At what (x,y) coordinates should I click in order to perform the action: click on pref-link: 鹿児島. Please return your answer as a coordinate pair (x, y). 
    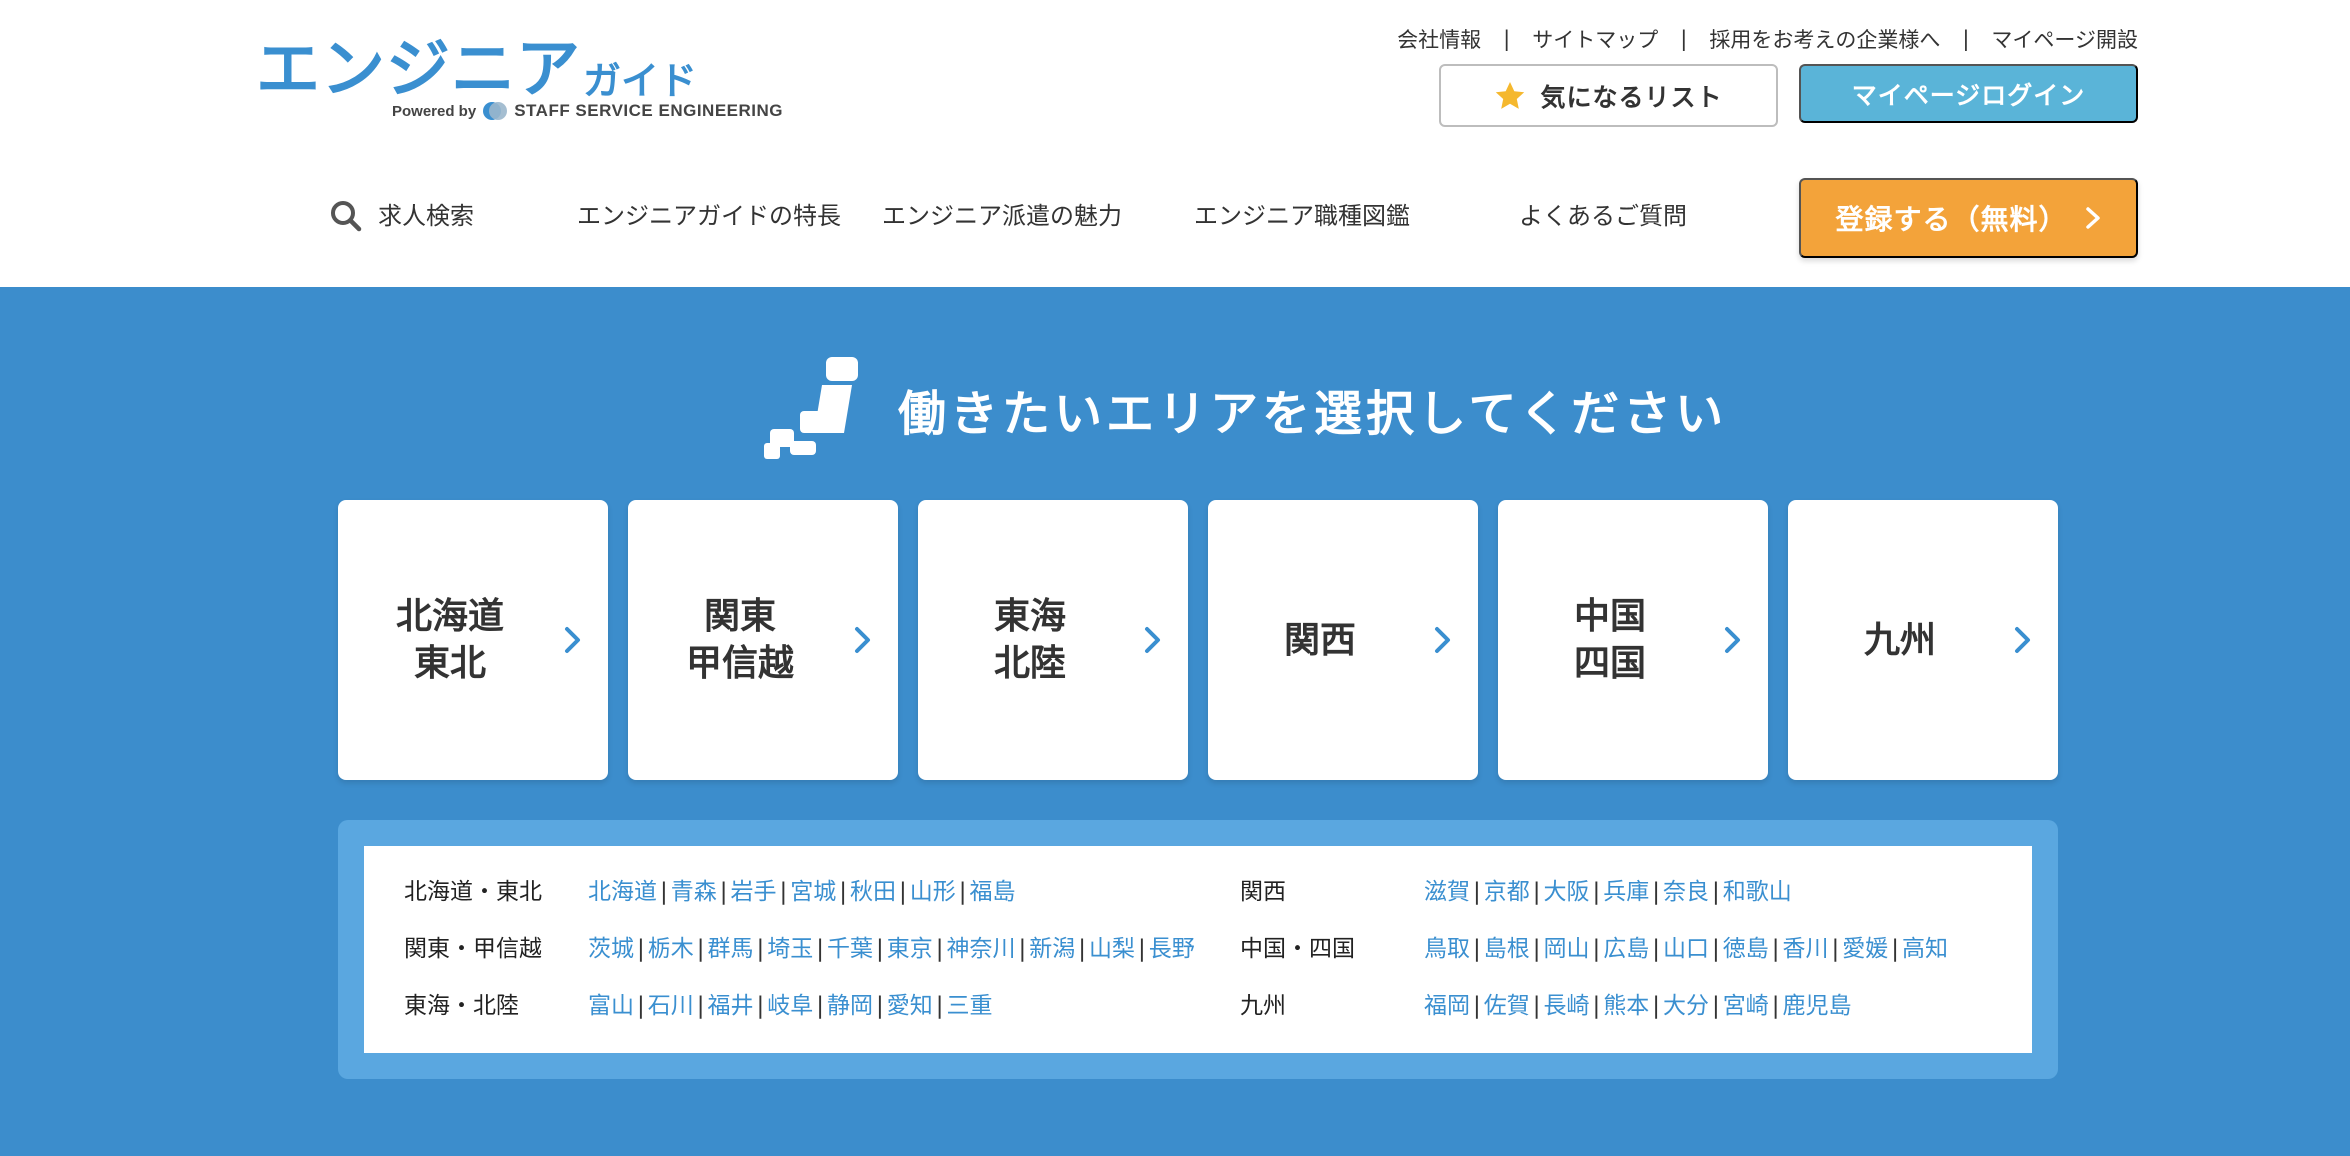
    Looking at the image, I should click on (1817, 1006).